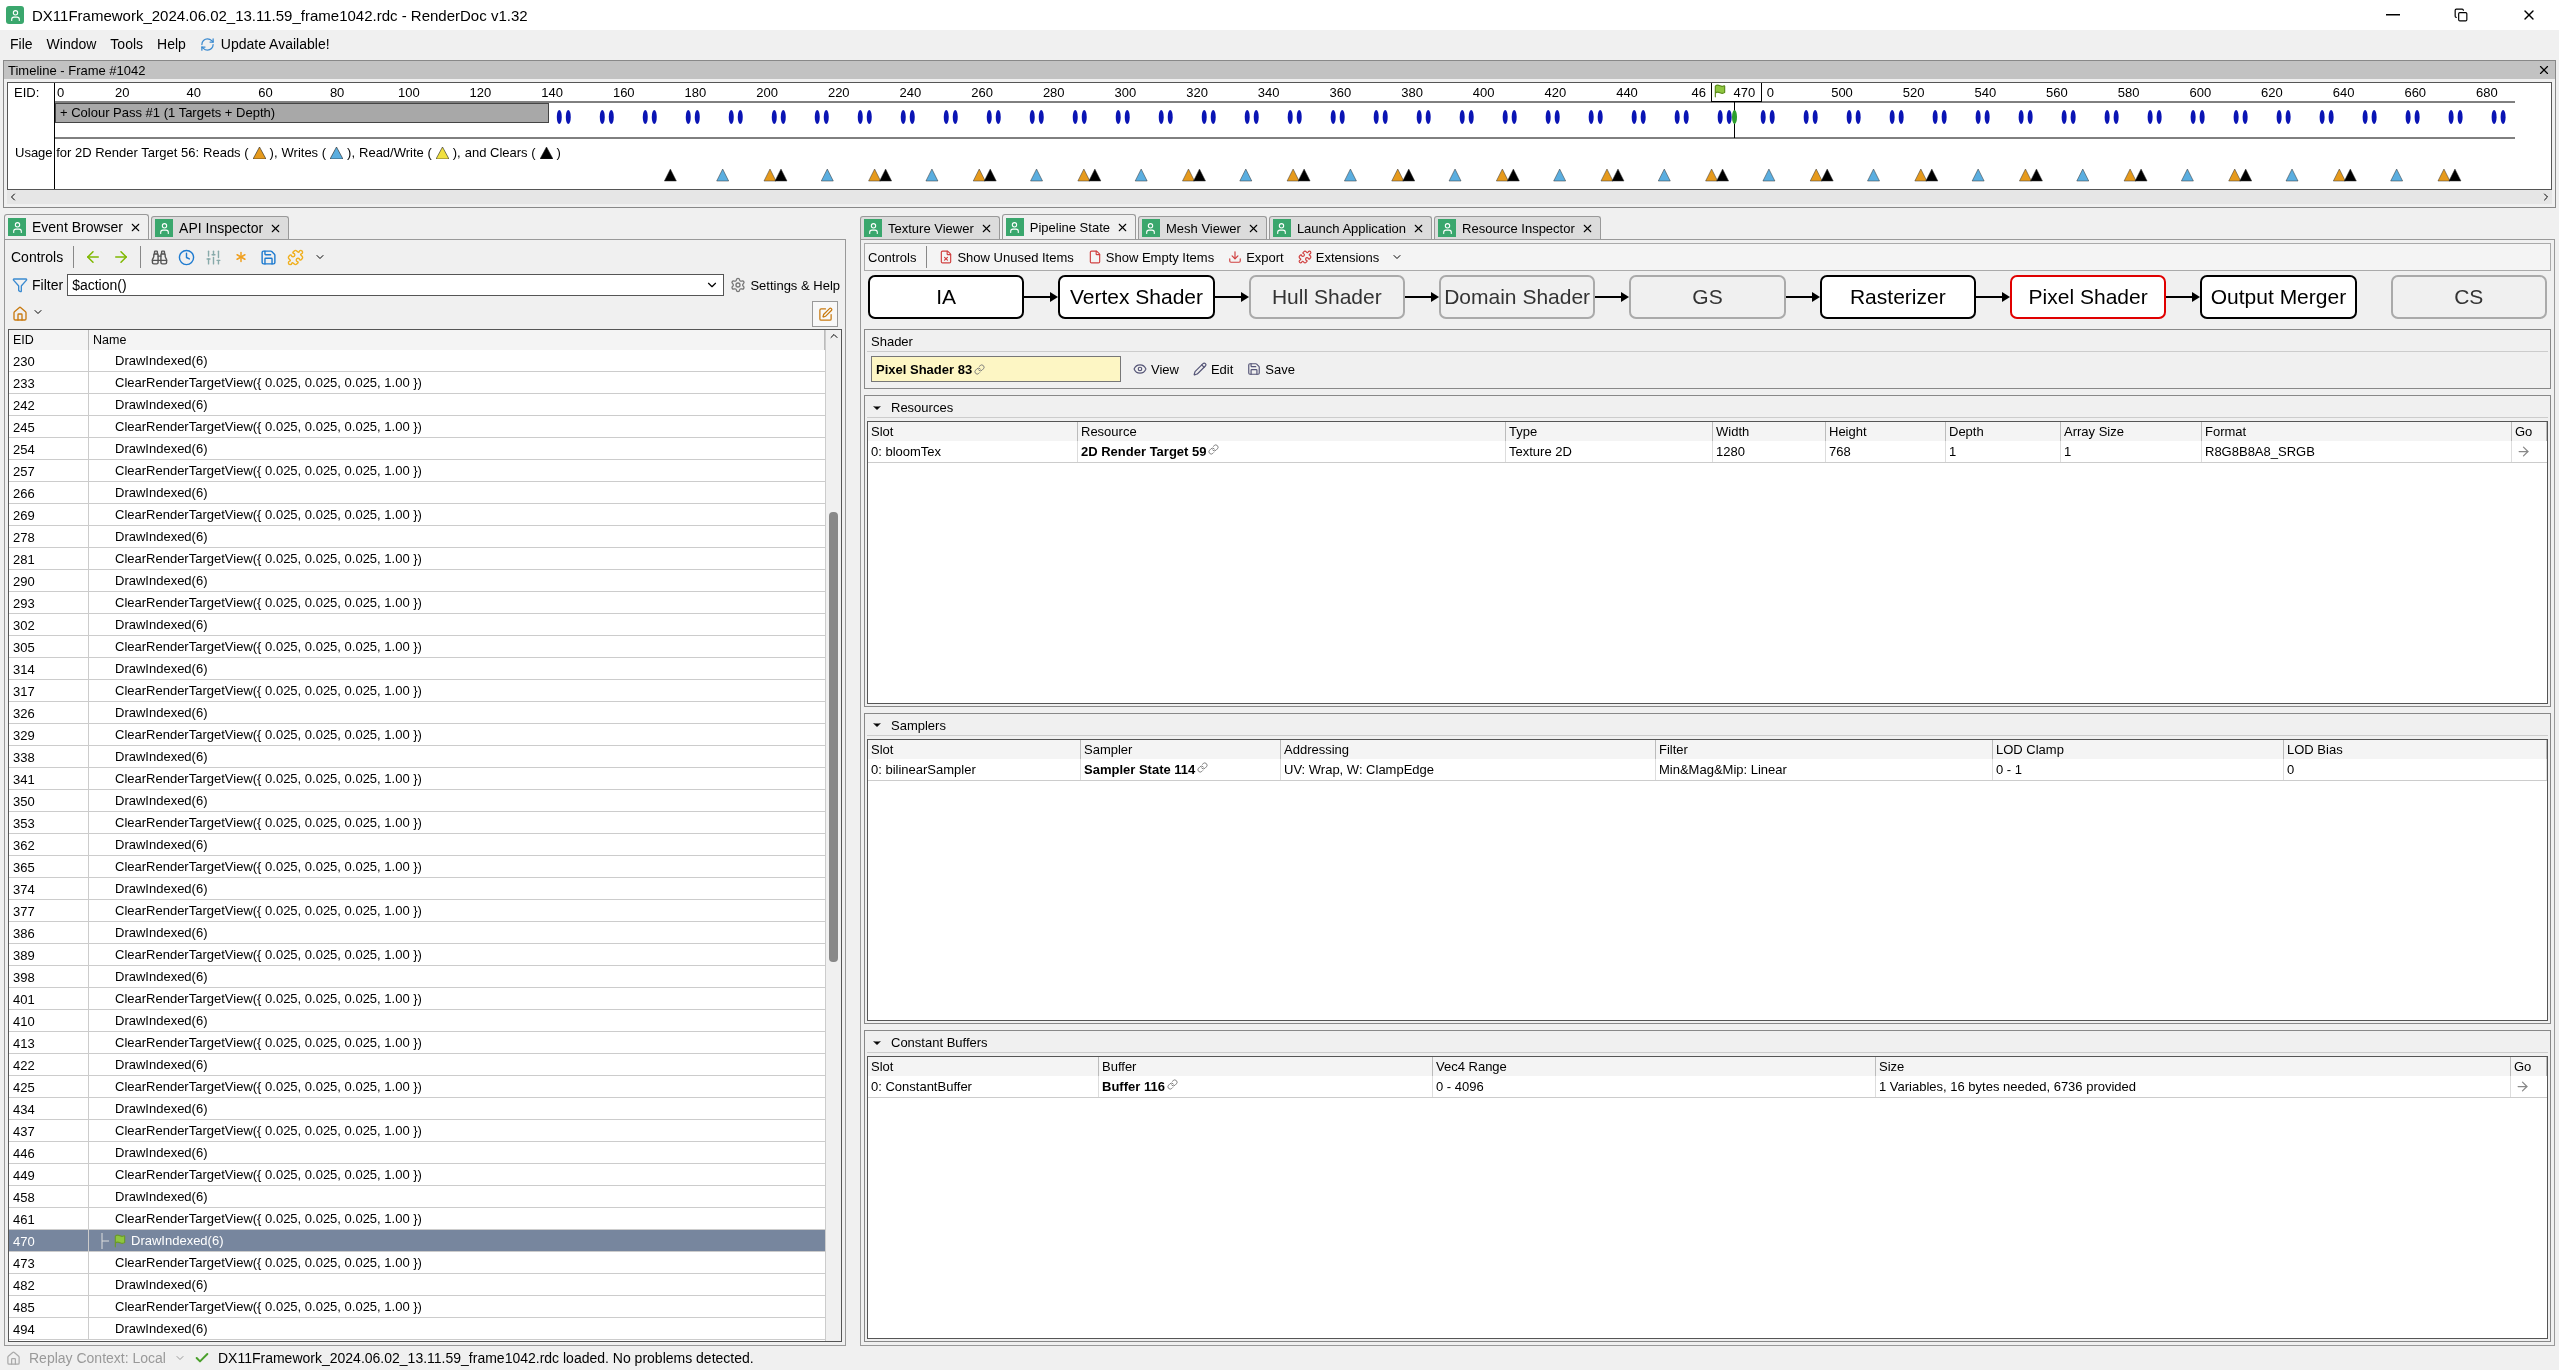 This screenshot has width=2559, height=1370. I want to click on event-row: 470 DrawIndexed(6), so click(417, 1241).